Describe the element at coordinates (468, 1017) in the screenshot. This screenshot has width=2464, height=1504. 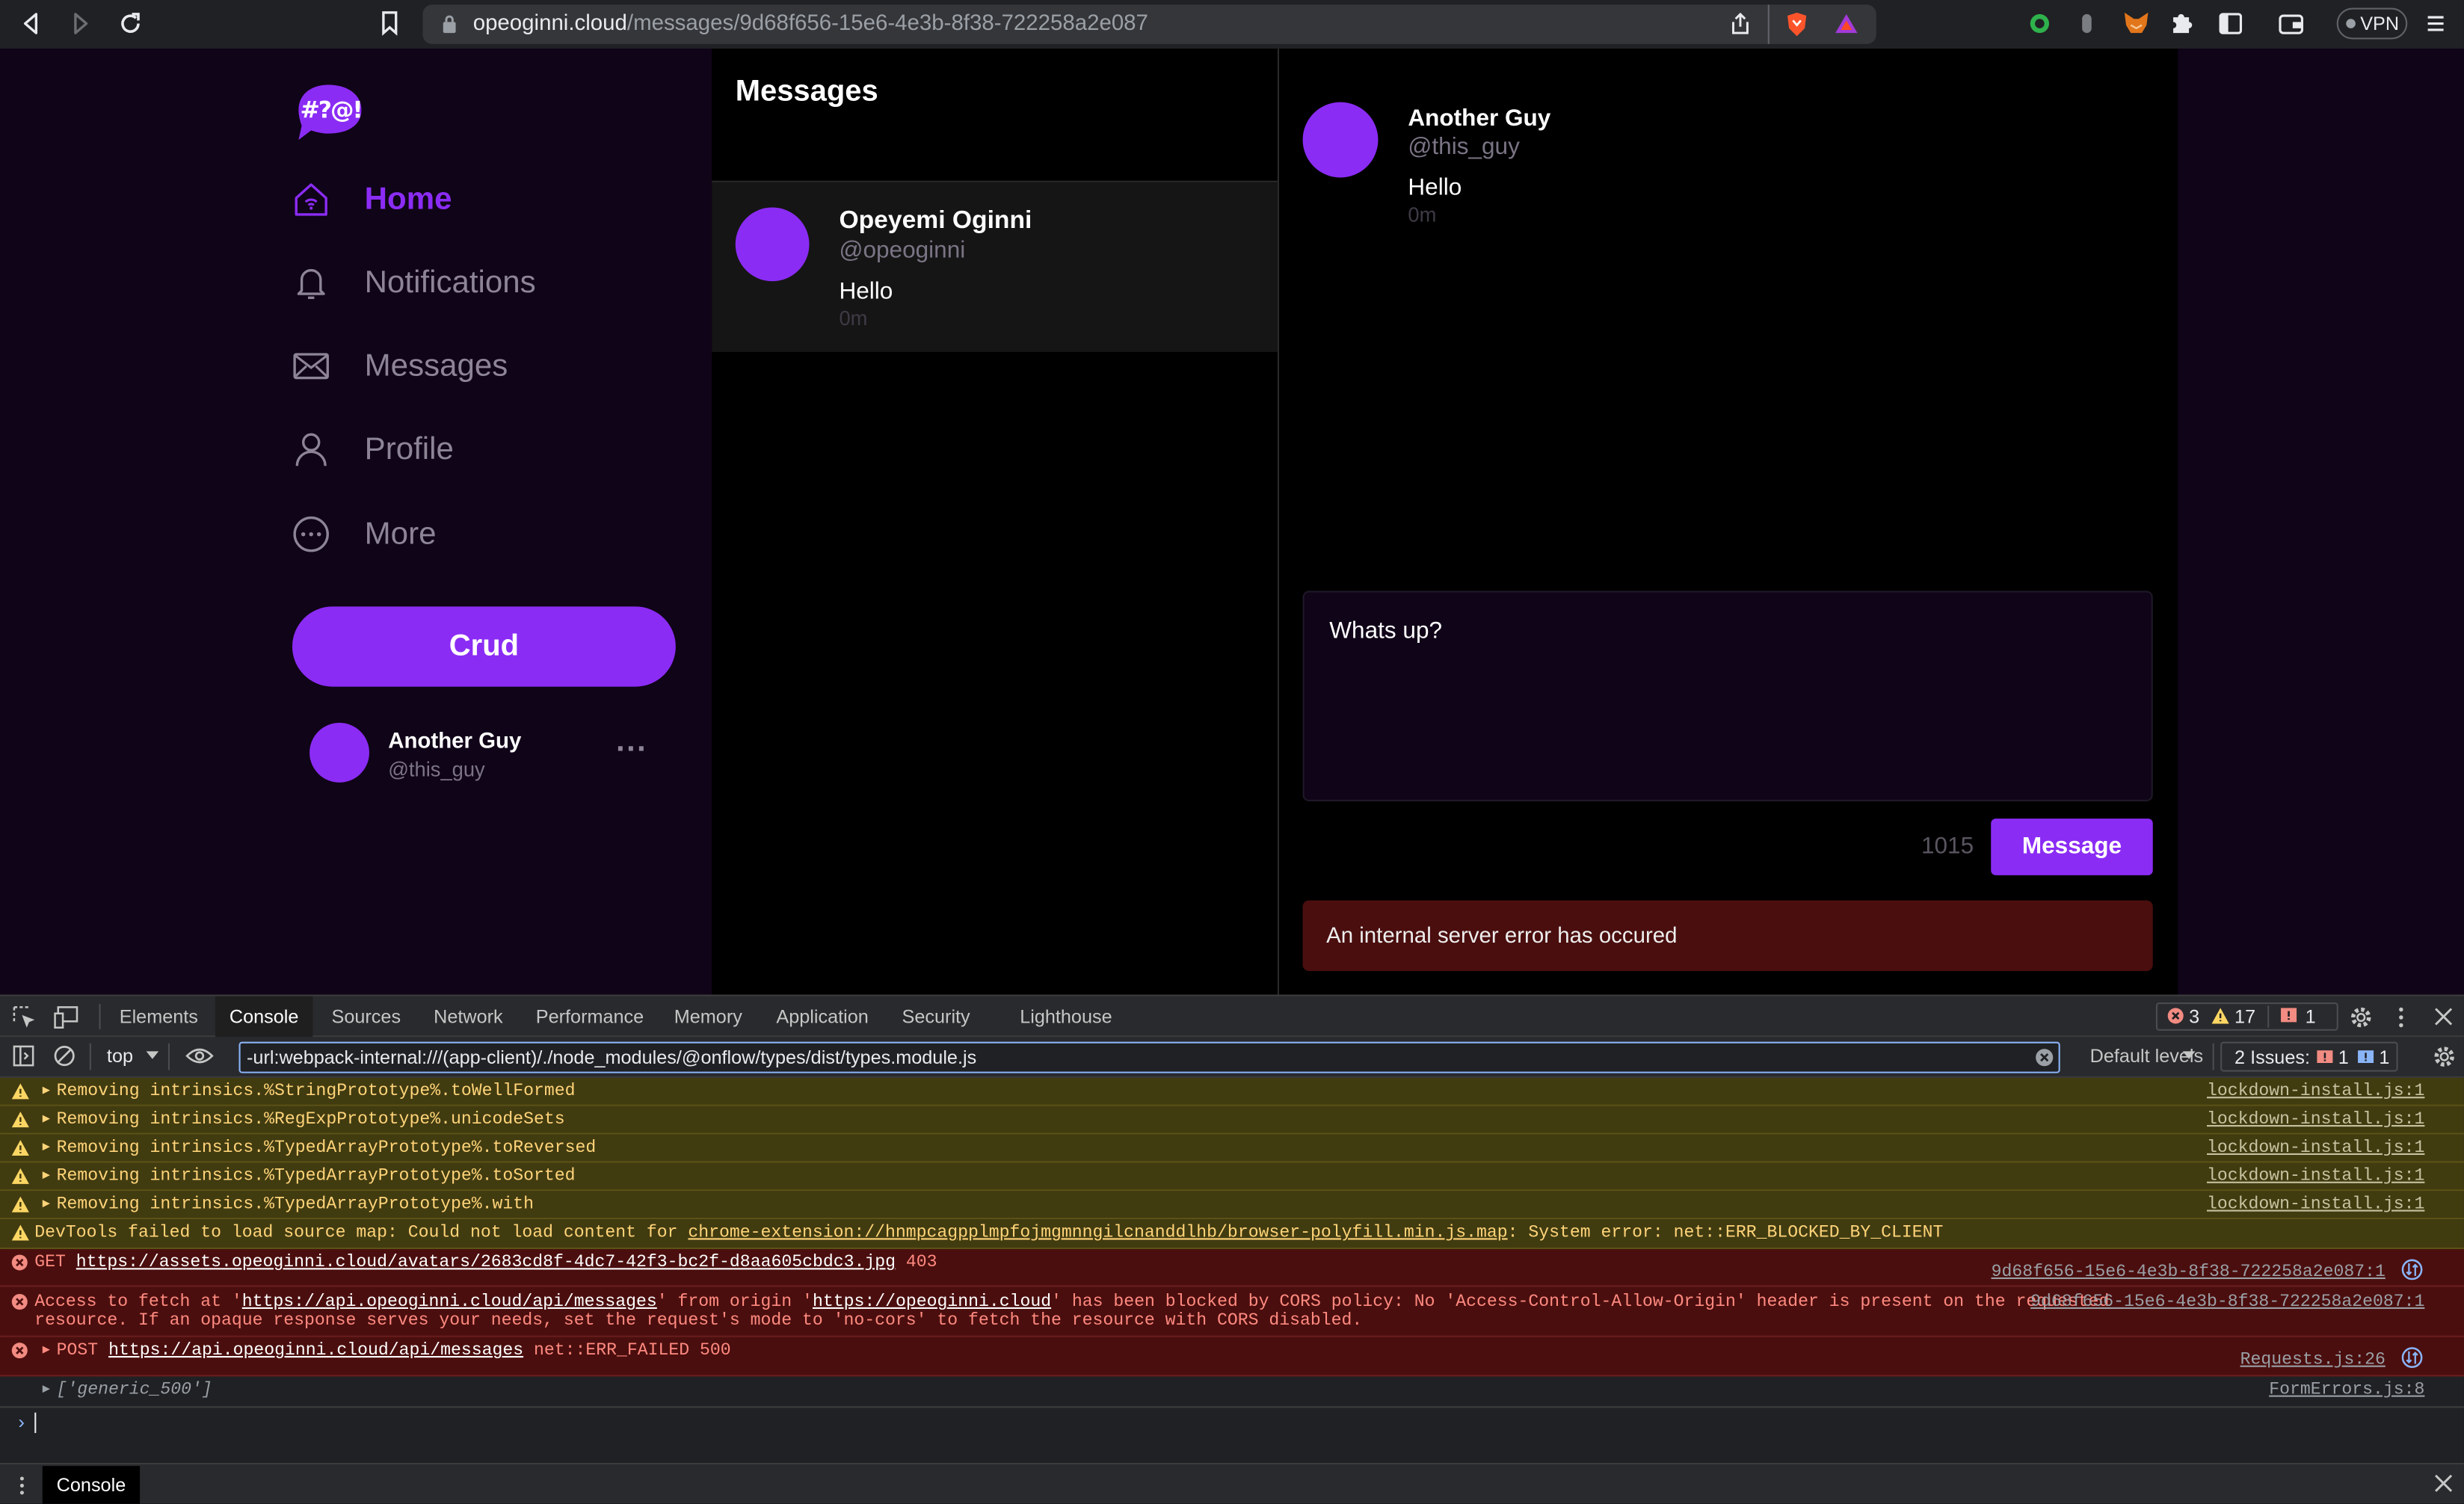
I see `tab-network: Network` at that location.